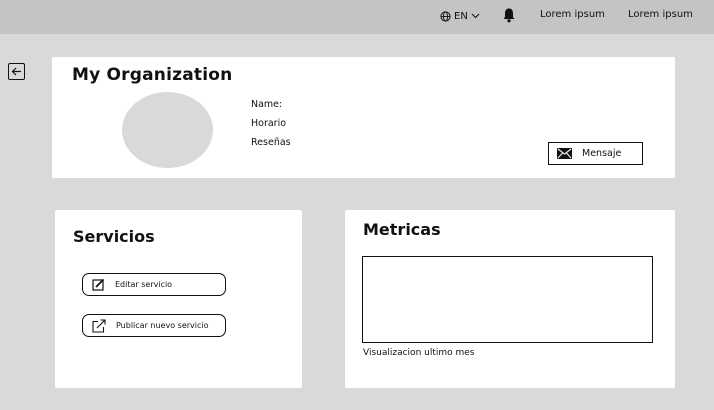 The width and height of the screenshot is (714, 410). I want to click on chevron-down-icon, so click(475, 16).